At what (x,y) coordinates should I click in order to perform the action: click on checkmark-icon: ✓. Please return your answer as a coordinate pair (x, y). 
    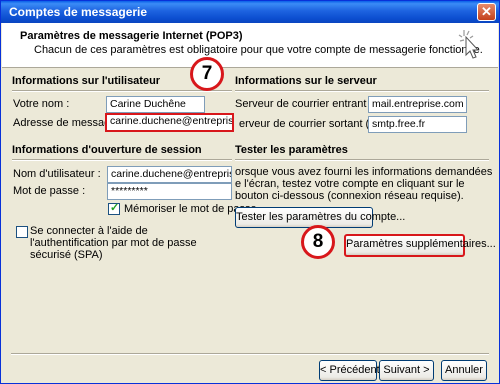
    Looking at the image, I should click on (115, 208).